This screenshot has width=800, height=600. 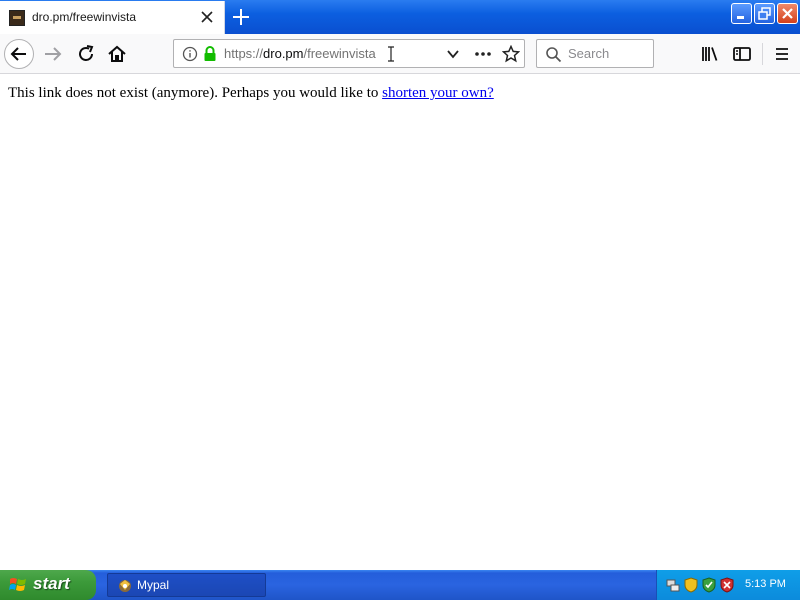 I want to click on restore-icon, so click(x=764, y=13).